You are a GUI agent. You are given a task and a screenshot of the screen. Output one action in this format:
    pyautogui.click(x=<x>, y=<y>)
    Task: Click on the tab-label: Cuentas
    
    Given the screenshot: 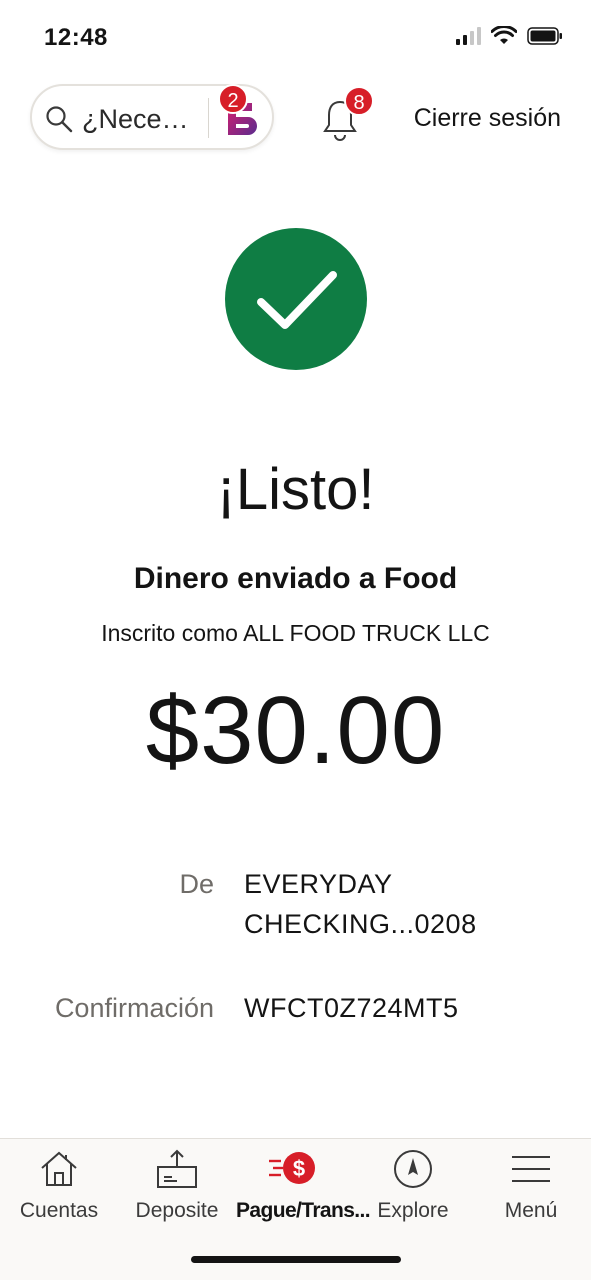 What is the action you would take?
    pyautogui.click(x=59, y=1210)
    